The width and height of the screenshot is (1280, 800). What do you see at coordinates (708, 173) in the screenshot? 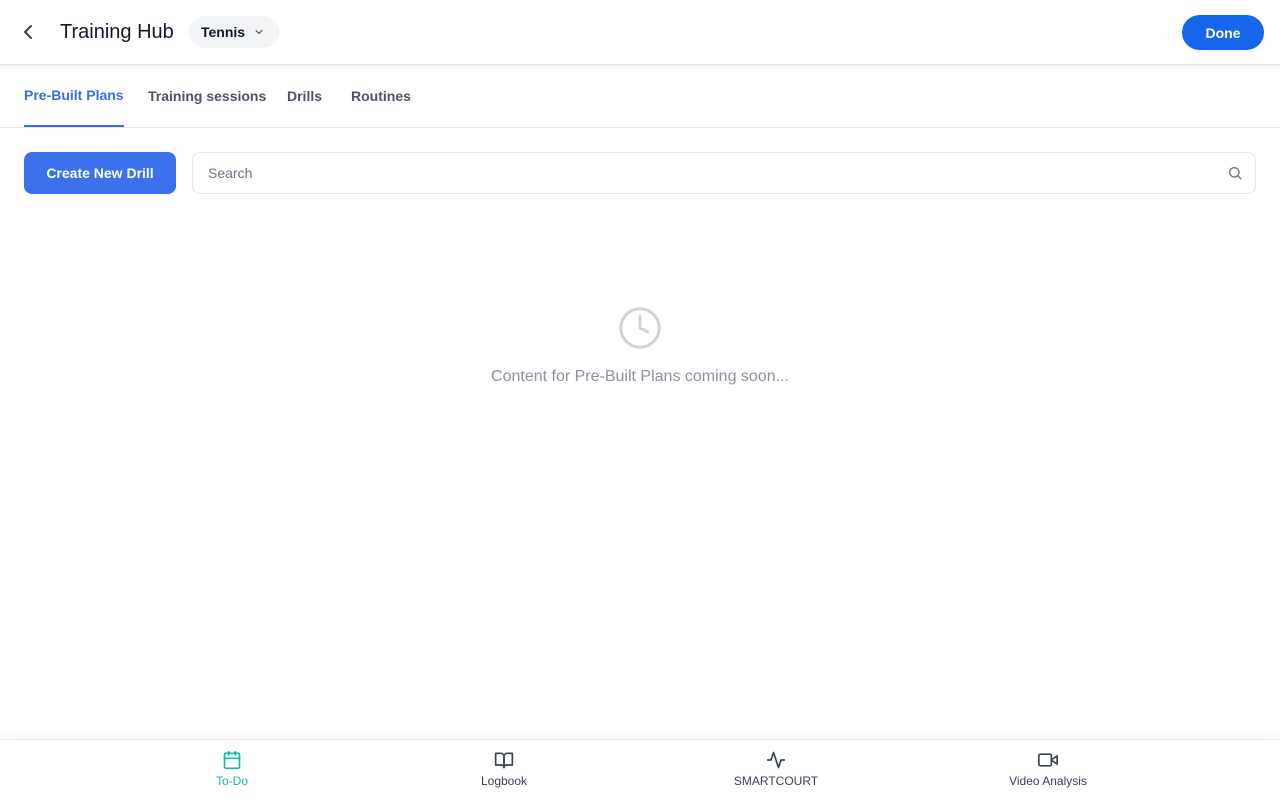
I see `search-input` at bounding box center [708, 173].